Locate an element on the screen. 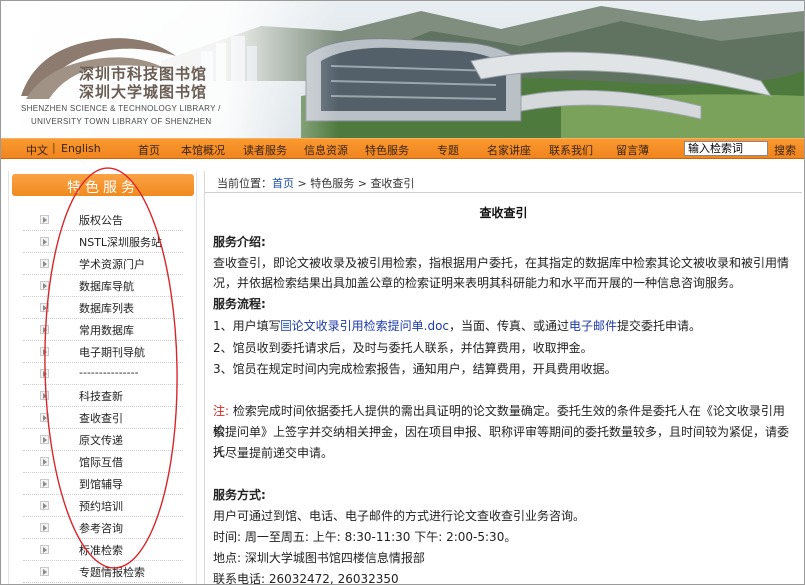 The height and width of the screenshot is (585, 805). sidebar-item-label: 科技查新 is located at coordinates (101, 396).